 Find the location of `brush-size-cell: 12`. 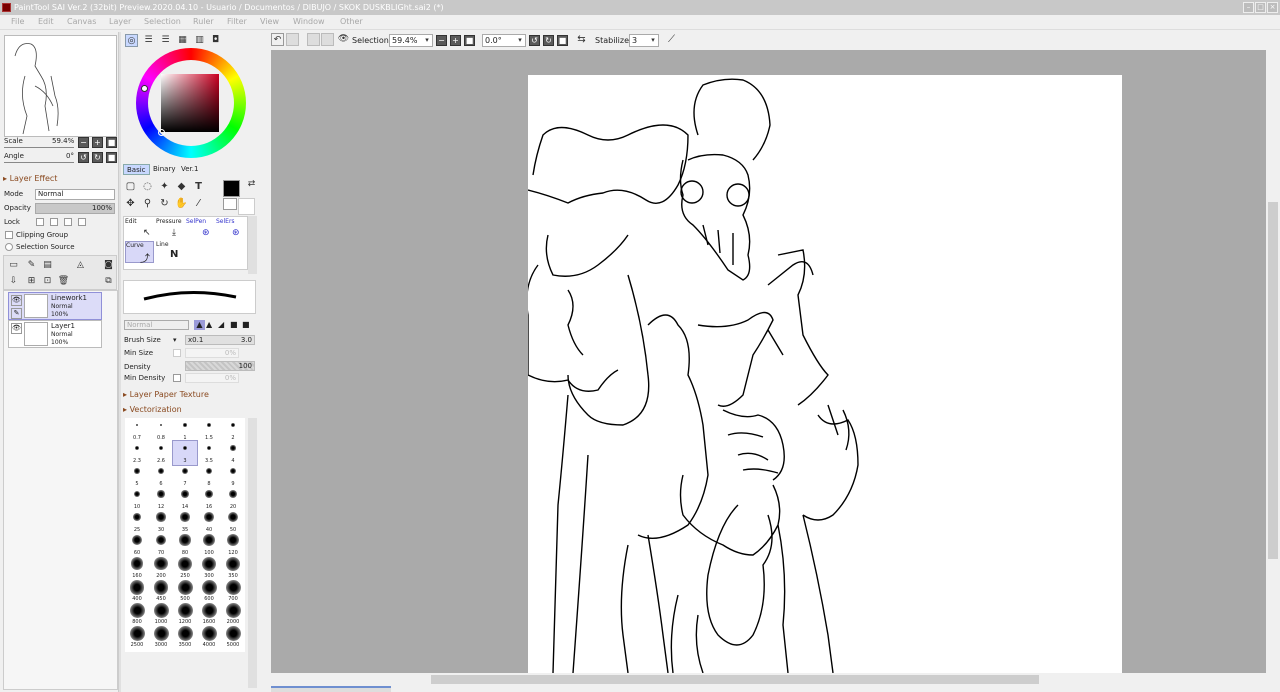

brush-size-cell: 12 is located at coordinates (161, 499).